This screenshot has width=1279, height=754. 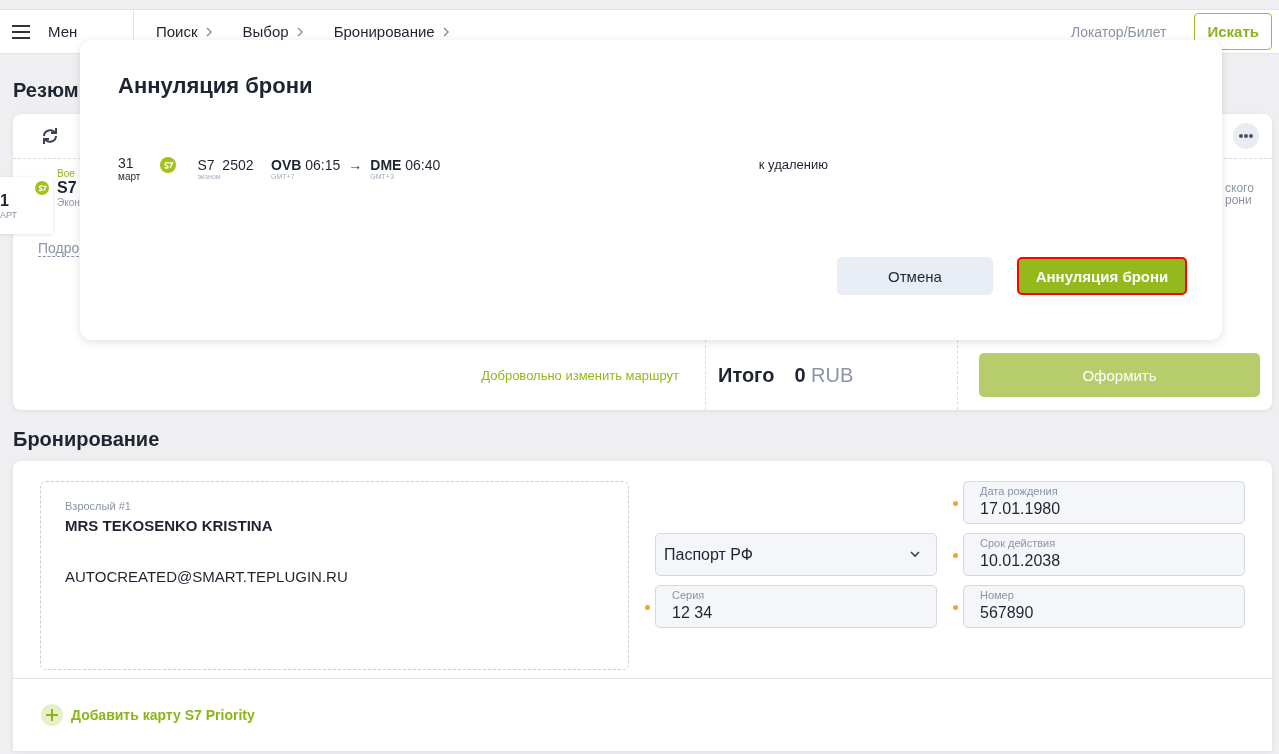 What do you see at coordinates (207, 576) in the screenshot?
I see `passenger-email: AUTOCREATED@SMART.TEPLUGIN.RU` at bounding box center [207, 576].